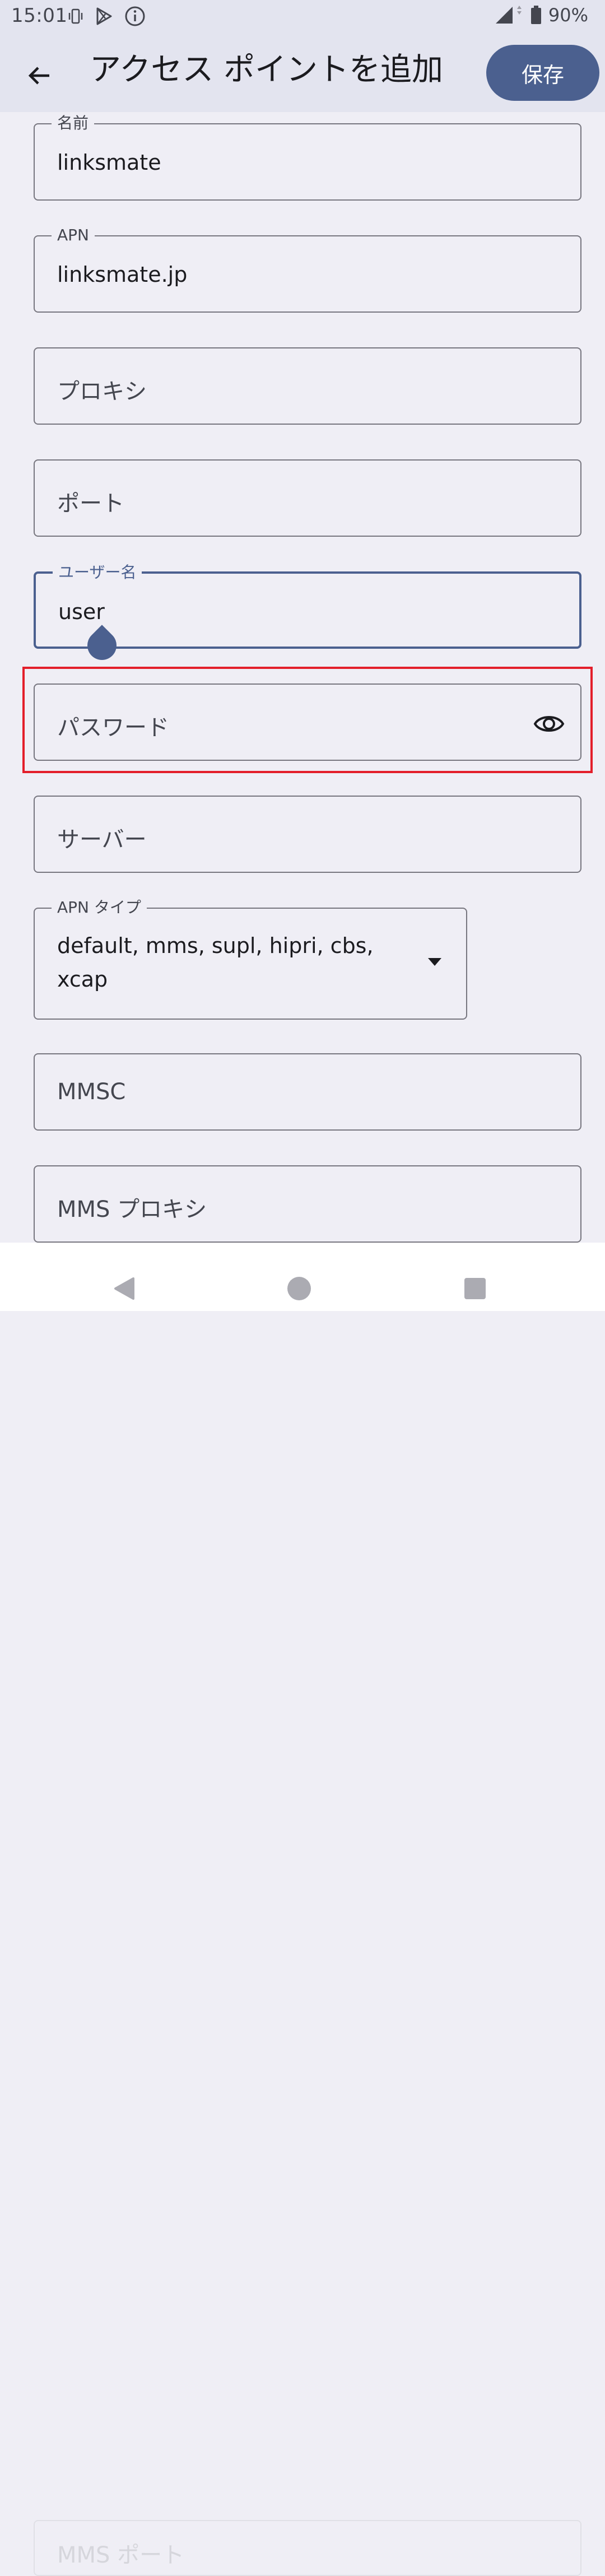 Image resolution: width=605 pixels, height=2576 pixels. I want to click on apn-type-value-line1: default, mms, supl, hipri, cbs,, so click(216, 946).